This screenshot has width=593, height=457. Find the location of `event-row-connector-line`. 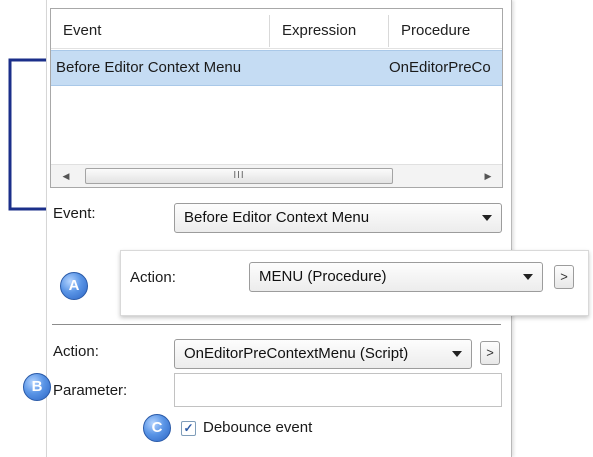

event-row-connector-line is located at coordinates (29, 134).